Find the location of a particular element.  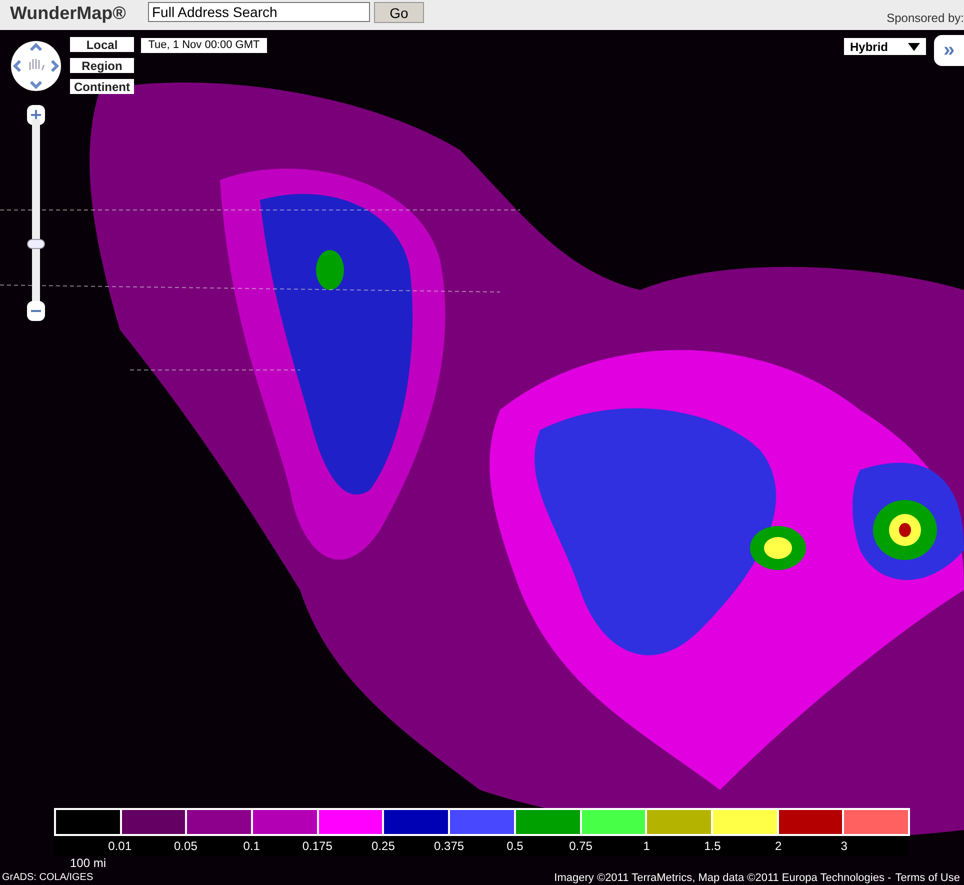

legend-value: 1.5 is located at coordinates (712, 846).